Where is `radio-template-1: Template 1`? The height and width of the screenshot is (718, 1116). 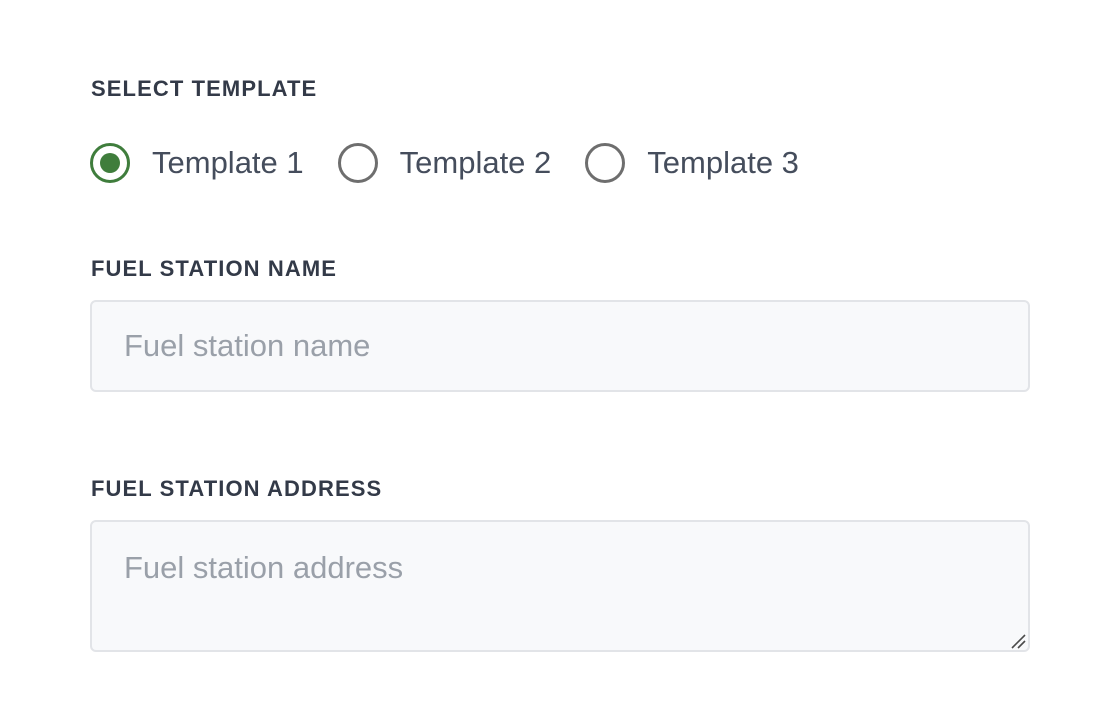
radio-template-1: Template 1 is located at coordinates (197, 163).